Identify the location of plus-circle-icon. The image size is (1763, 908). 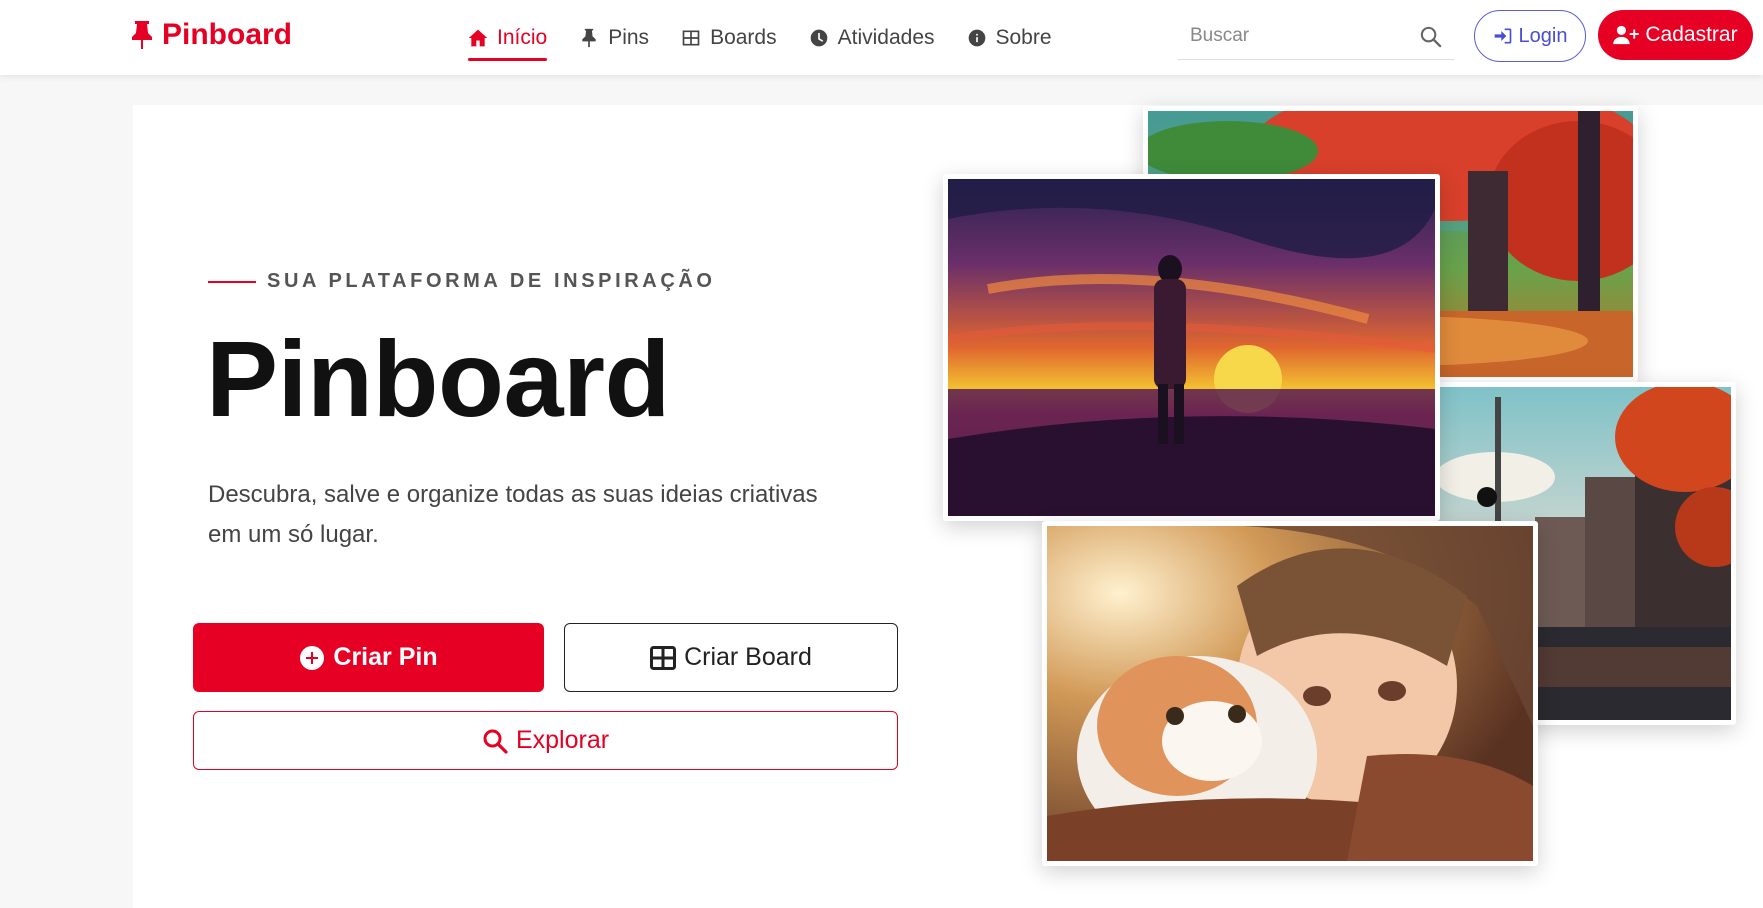
(312, 657).